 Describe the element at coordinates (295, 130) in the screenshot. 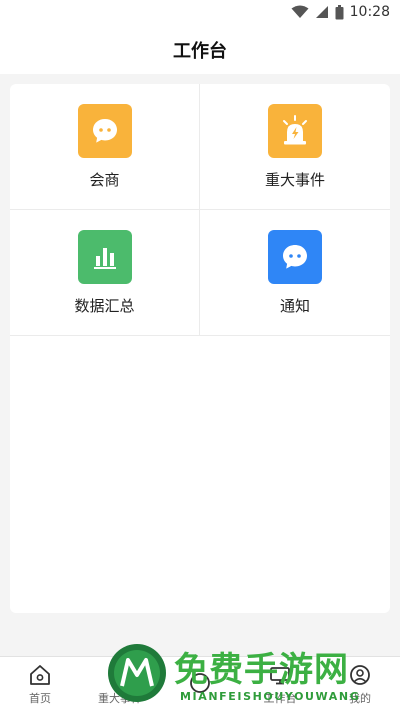

I see `alarm-light-icon` at that location.